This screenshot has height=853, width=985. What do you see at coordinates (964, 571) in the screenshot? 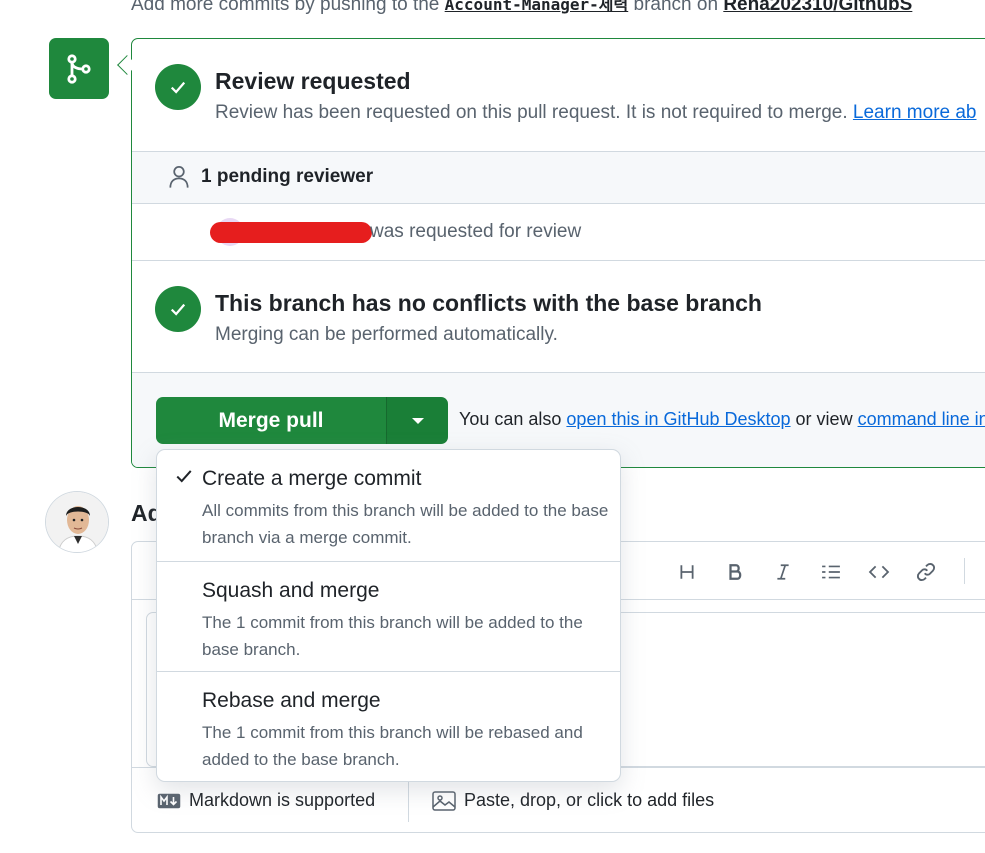
I see `toolbar-divider` at bounding box center [964, 571].